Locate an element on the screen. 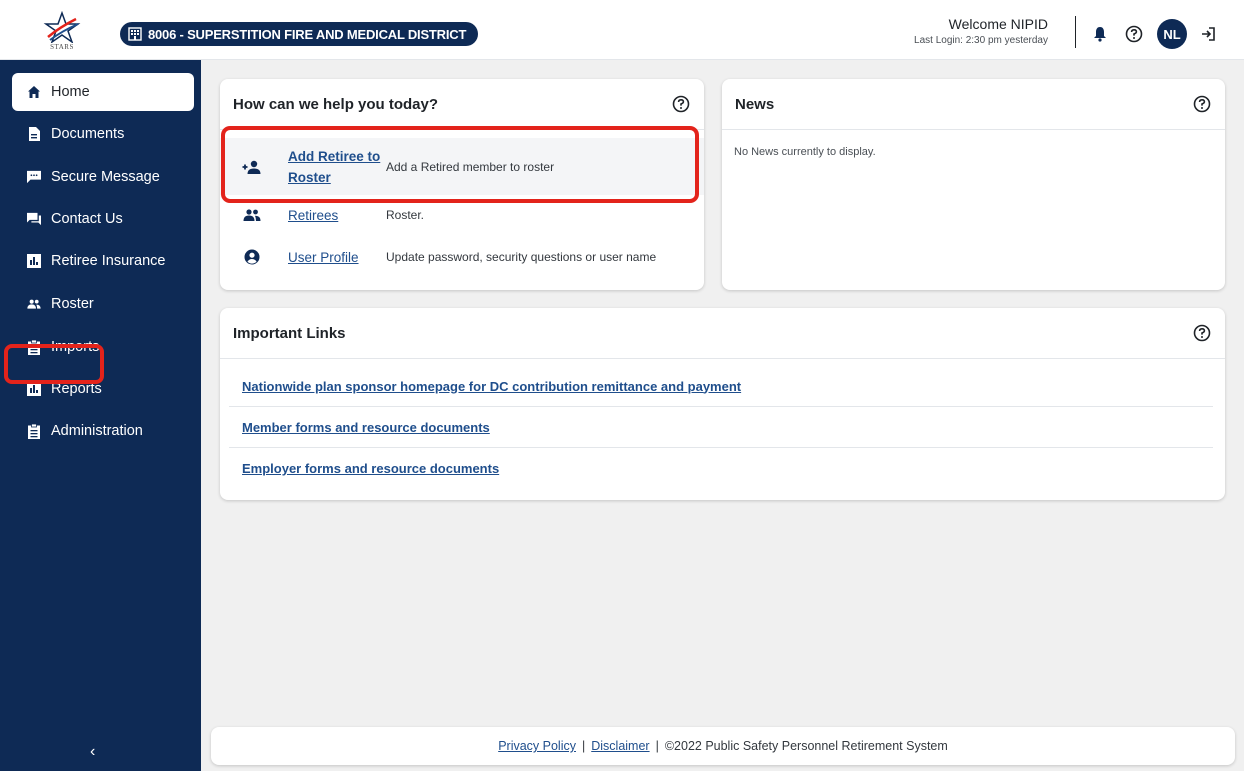 The height and width of the screenshot is (771, 1244). retirees-link: Retirees is located at coordinates (313, 215).